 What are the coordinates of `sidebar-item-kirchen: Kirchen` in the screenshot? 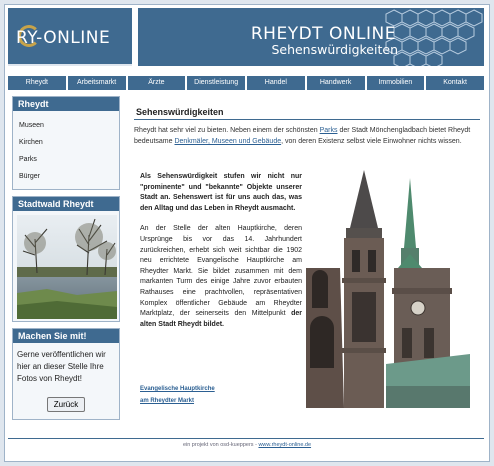 It's located at (66, 142).